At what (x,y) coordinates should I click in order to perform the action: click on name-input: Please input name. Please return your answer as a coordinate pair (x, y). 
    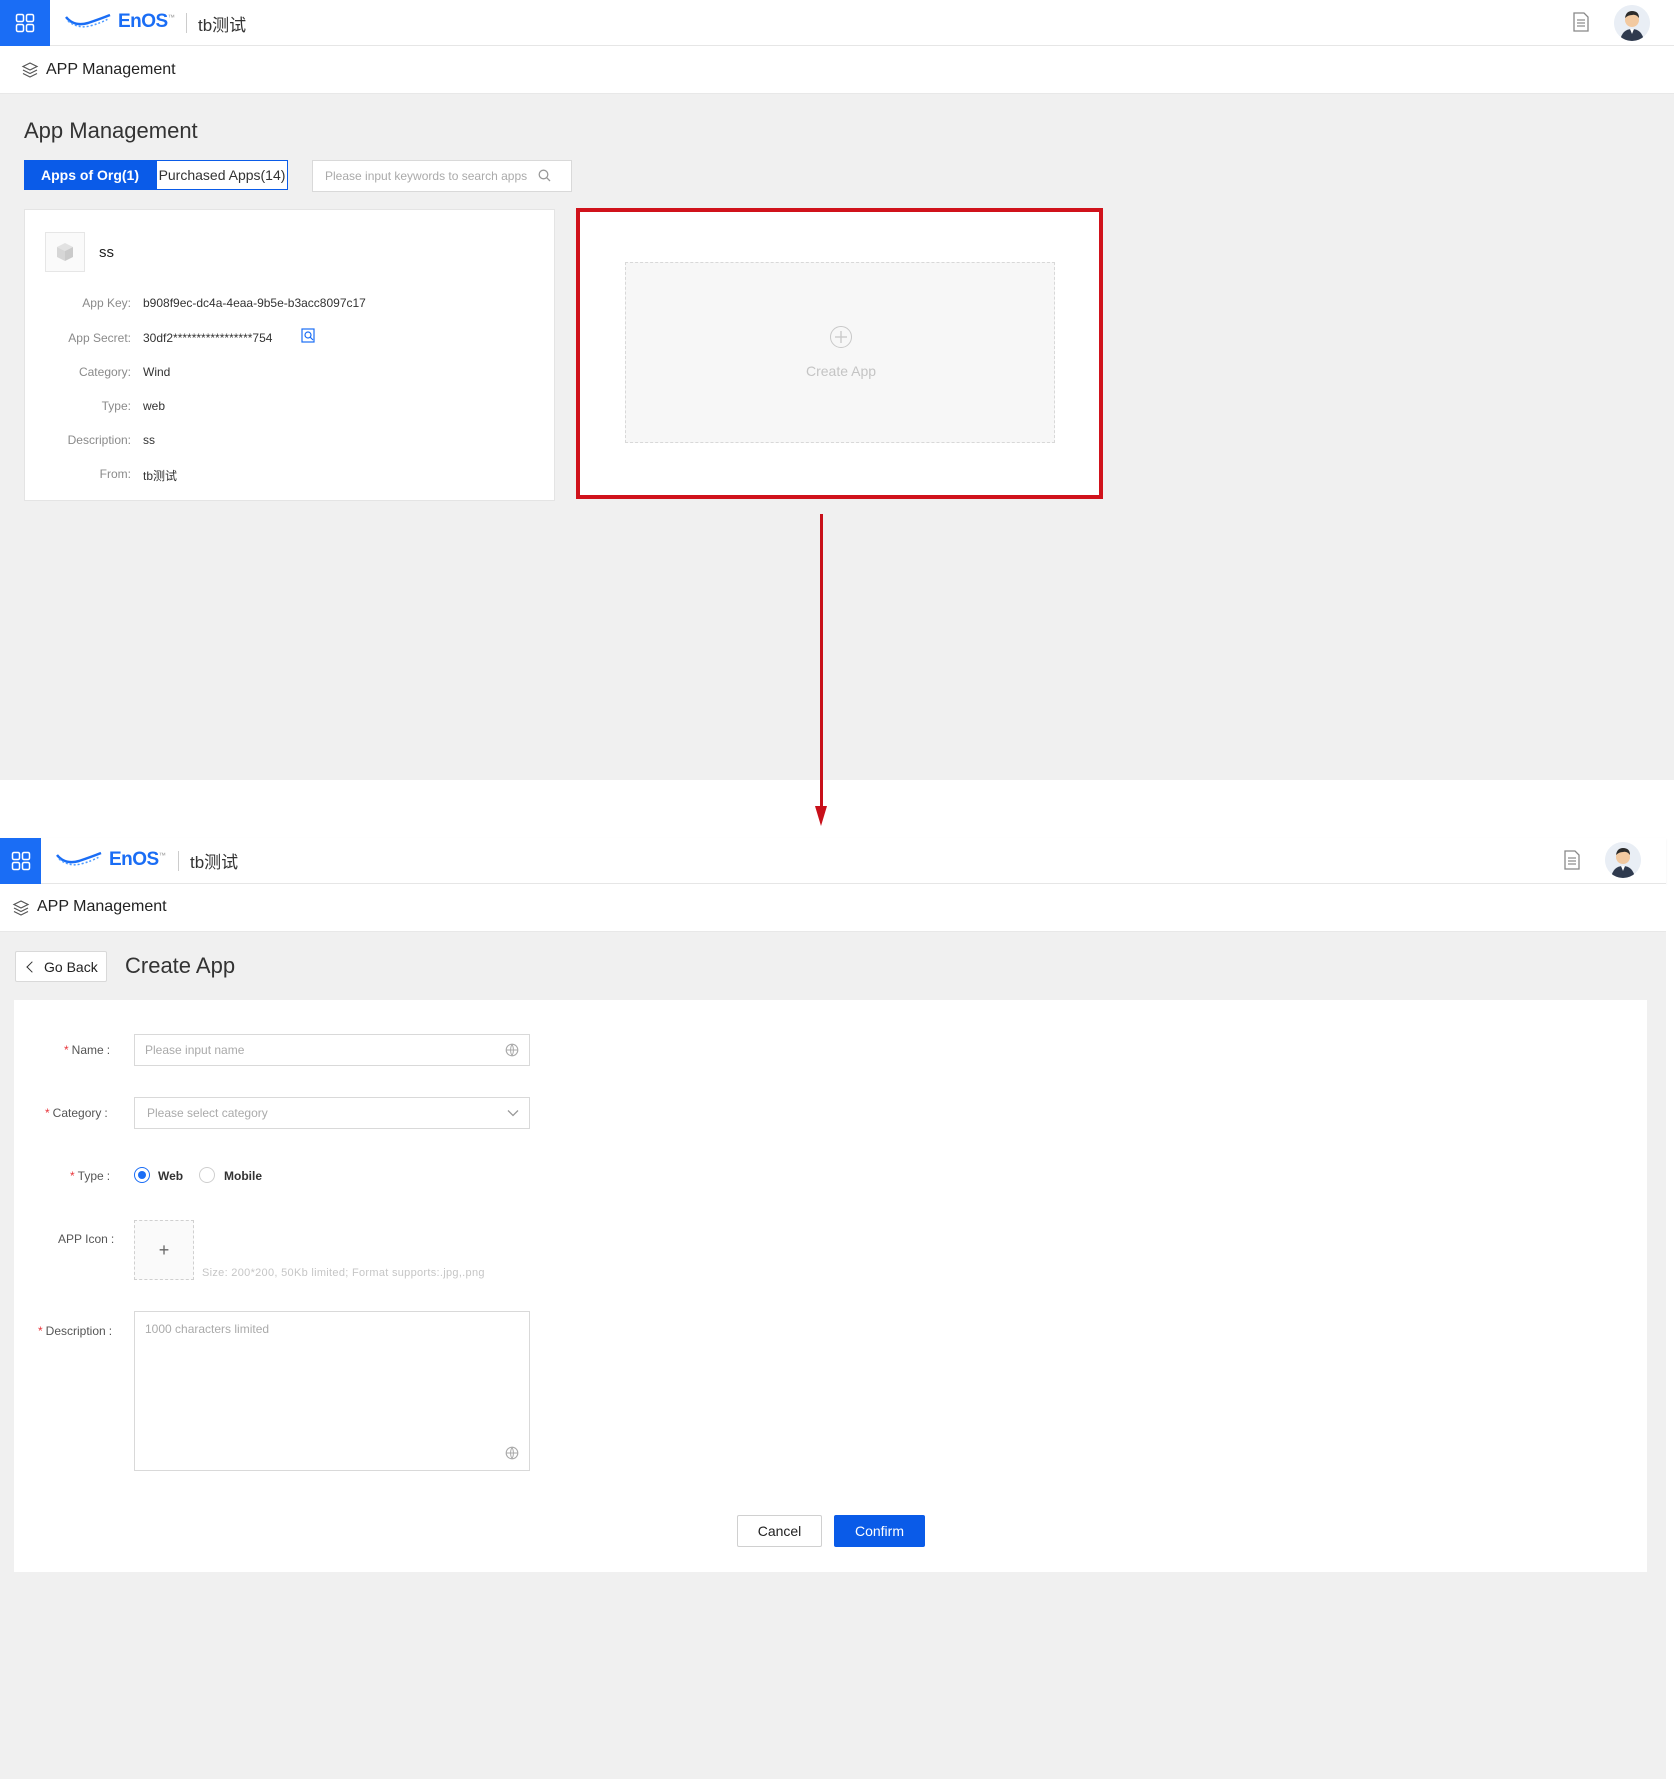
    Looking at the image, I should click on (332, 1050).